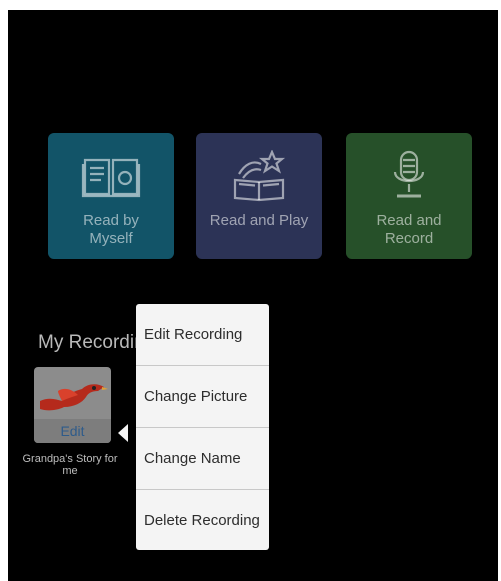 The image size is (501, 581). I want to click on open-book-icon, so click(111, 176).